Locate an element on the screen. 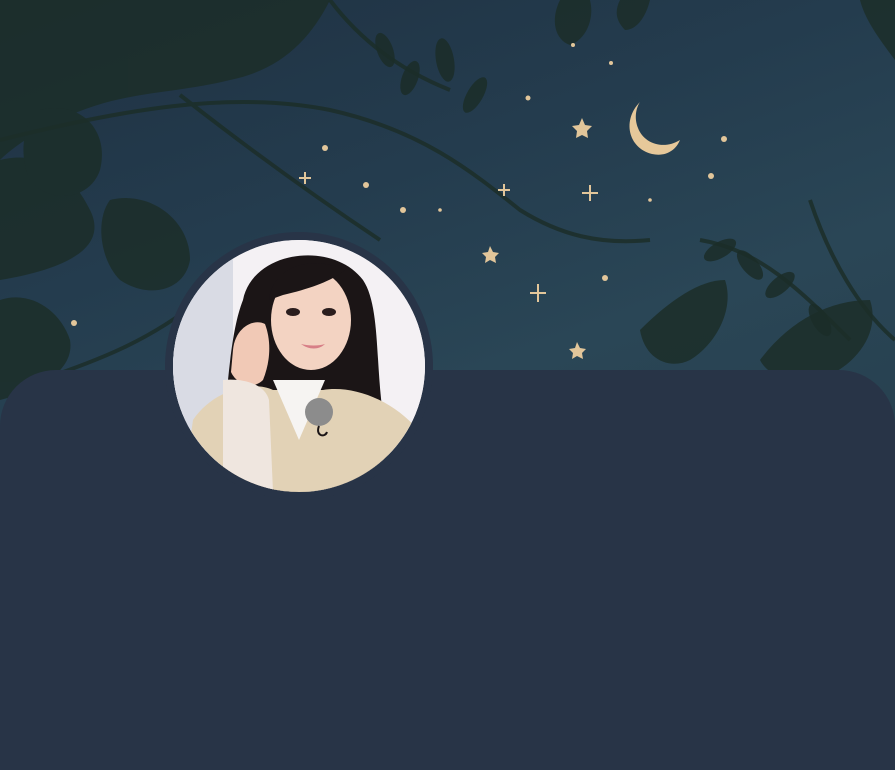  avatar is located at coordinates (299, 366).